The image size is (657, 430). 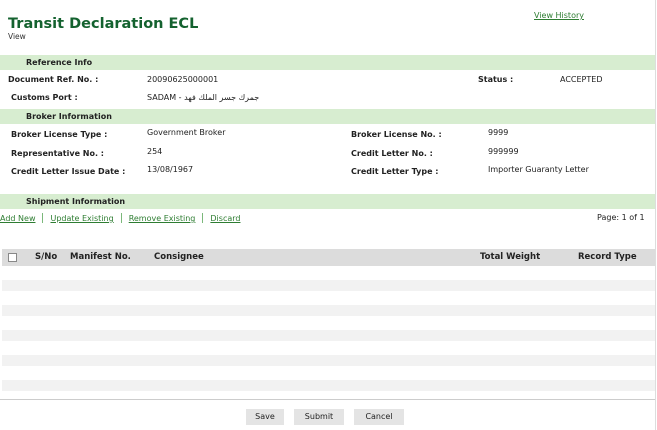 What do you see at coordinates (327, 62) in the screenshot?
I see `reference-info-header: Reference Info` at bounding box center [327, 62].